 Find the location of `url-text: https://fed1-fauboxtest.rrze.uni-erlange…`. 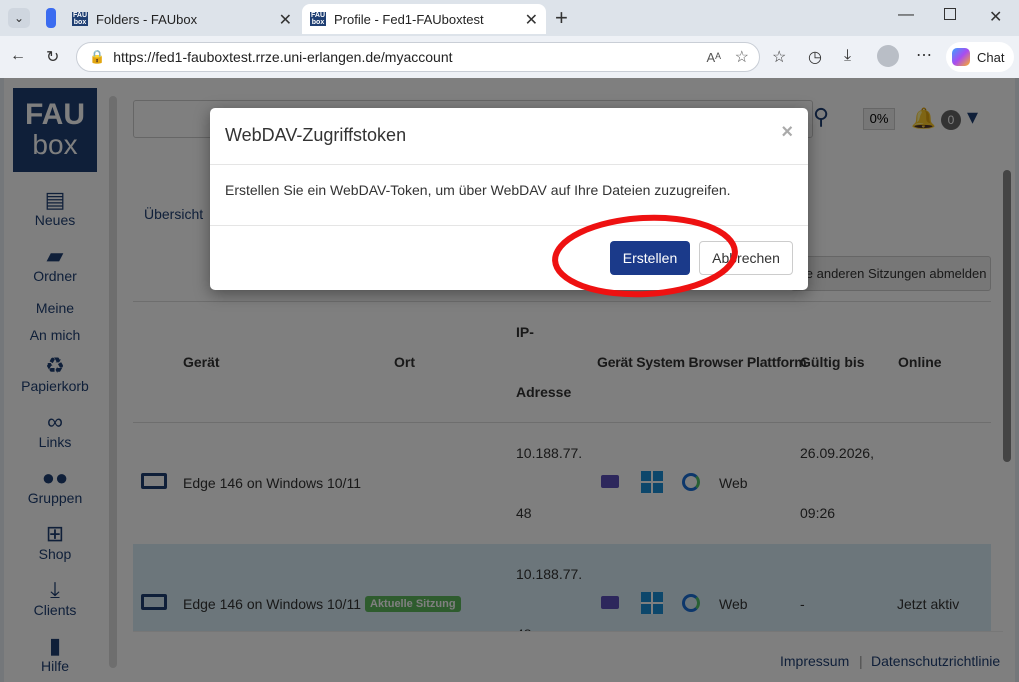

url-text: https://fed1-fauboxtest.rrze.uni-erlange… is located at coordinates (283, 57).